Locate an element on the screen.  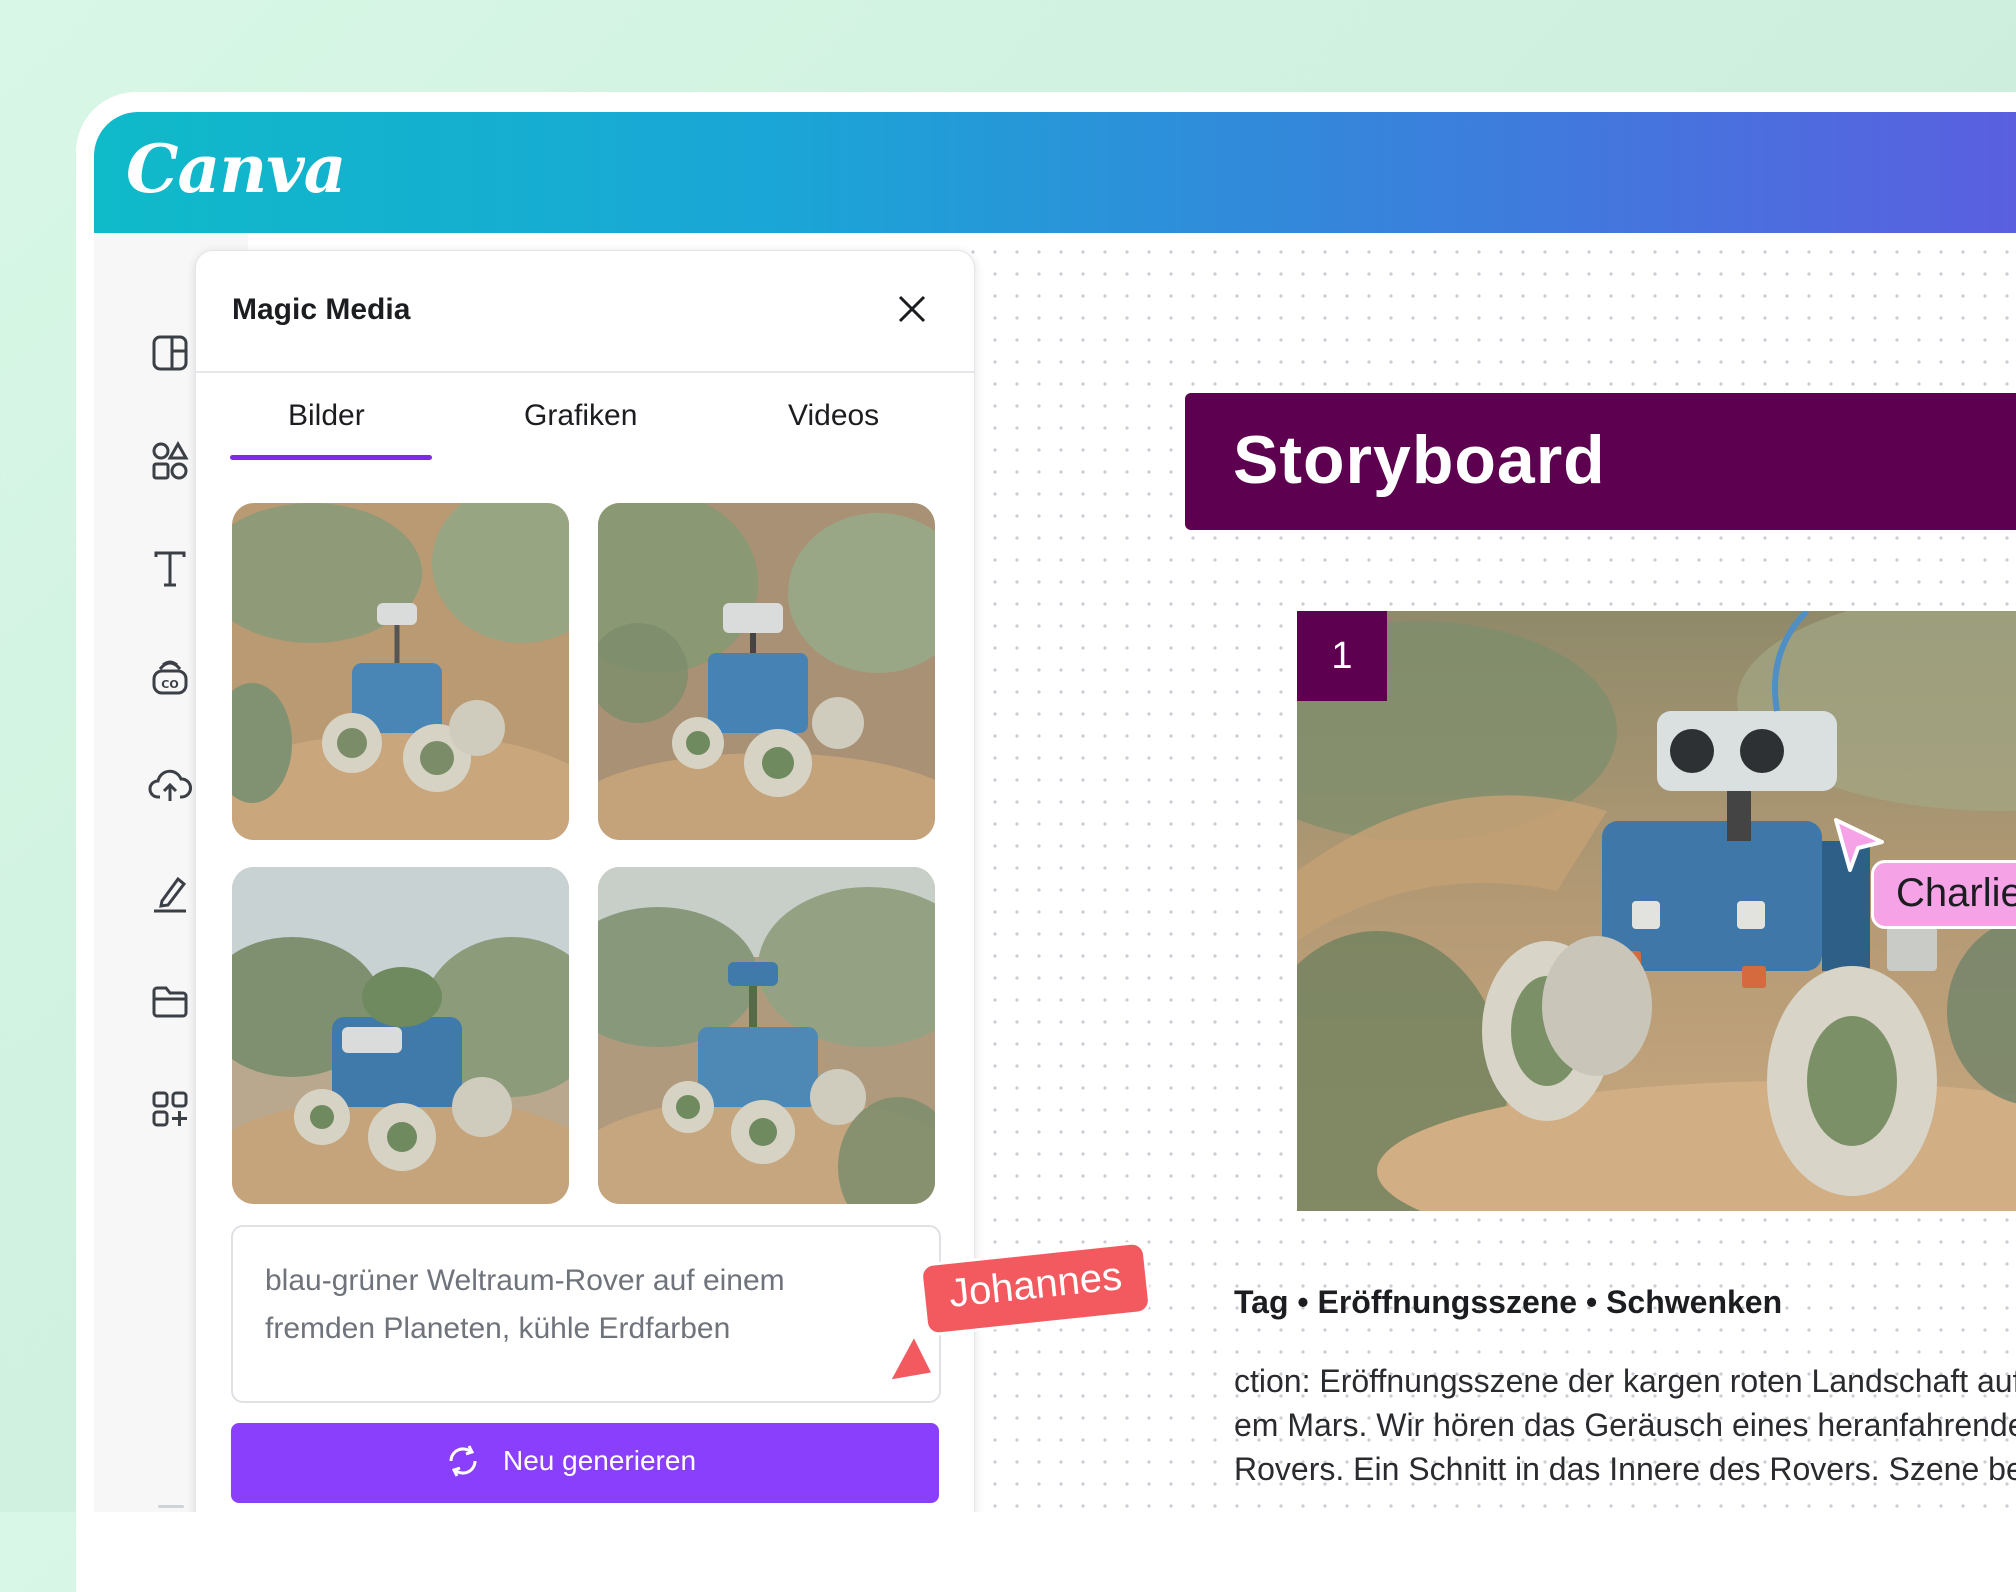
close-icon is located at coordinates (912, 309).